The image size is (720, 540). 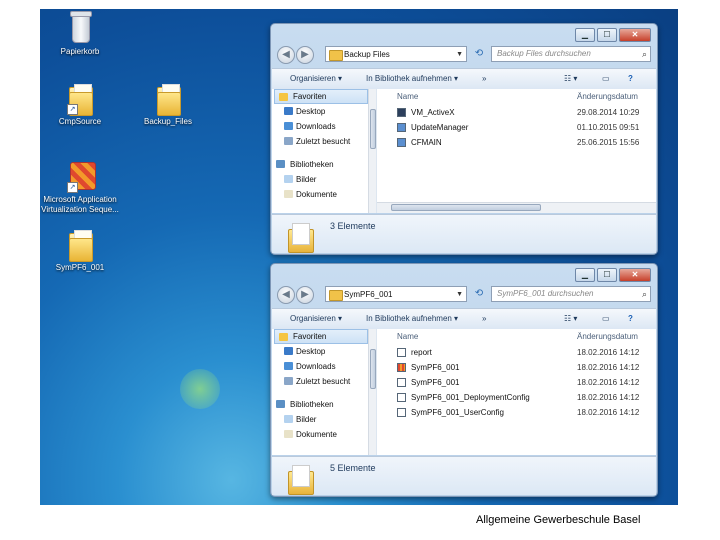 What do you see at coordinates (516, 352) in the screenshot?
I see `file-row: report 18.02.2016 14:12` at bounding box center [516, 352].